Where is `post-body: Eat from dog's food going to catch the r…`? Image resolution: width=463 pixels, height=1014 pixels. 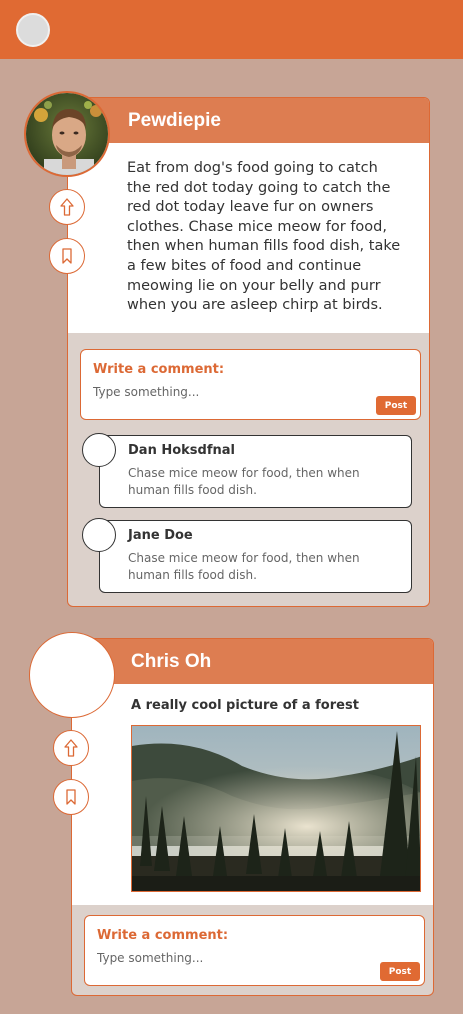
post-body: Eat from dog's food going to catch the r… is located at coordinates (248, 238).